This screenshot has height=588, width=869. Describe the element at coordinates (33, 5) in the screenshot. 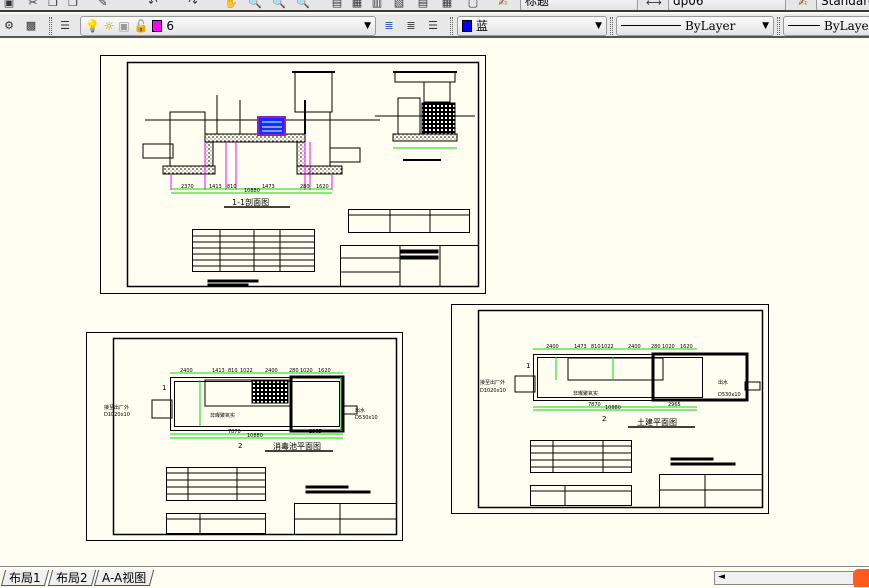

I see `cut-icon: ✂` at that location.